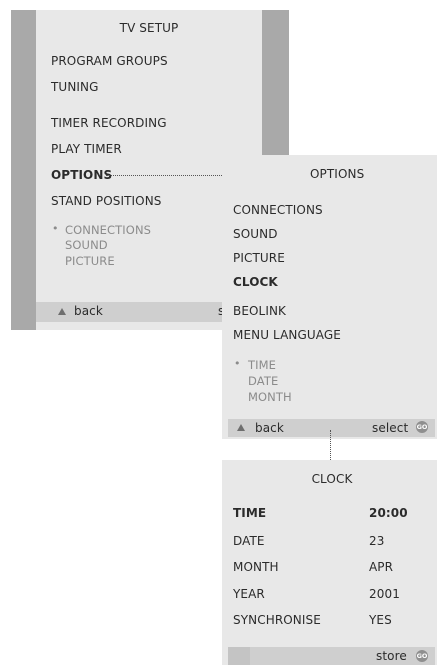  What do you see at coordinates (332, 479) in the screenshot?
I see `clock-title: CLOCK` at bounding box center [332, 479].